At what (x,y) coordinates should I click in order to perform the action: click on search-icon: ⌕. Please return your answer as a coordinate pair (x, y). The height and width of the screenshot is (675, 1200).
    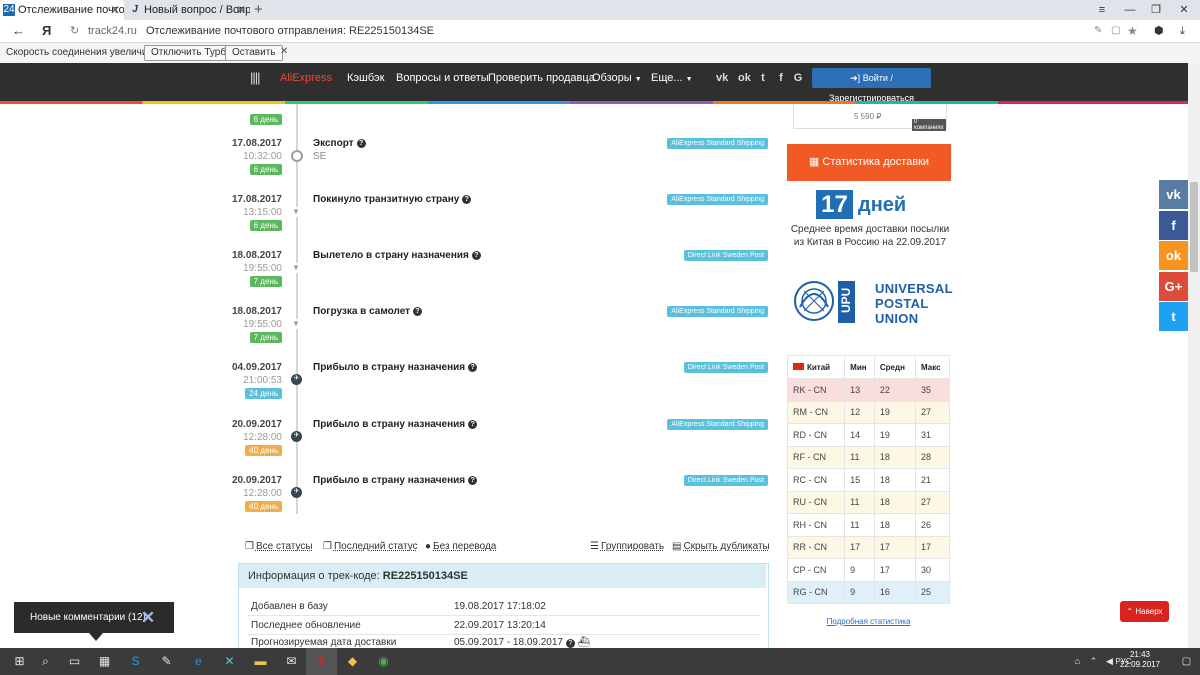
    Looking at the image, I should click on (45, 661).